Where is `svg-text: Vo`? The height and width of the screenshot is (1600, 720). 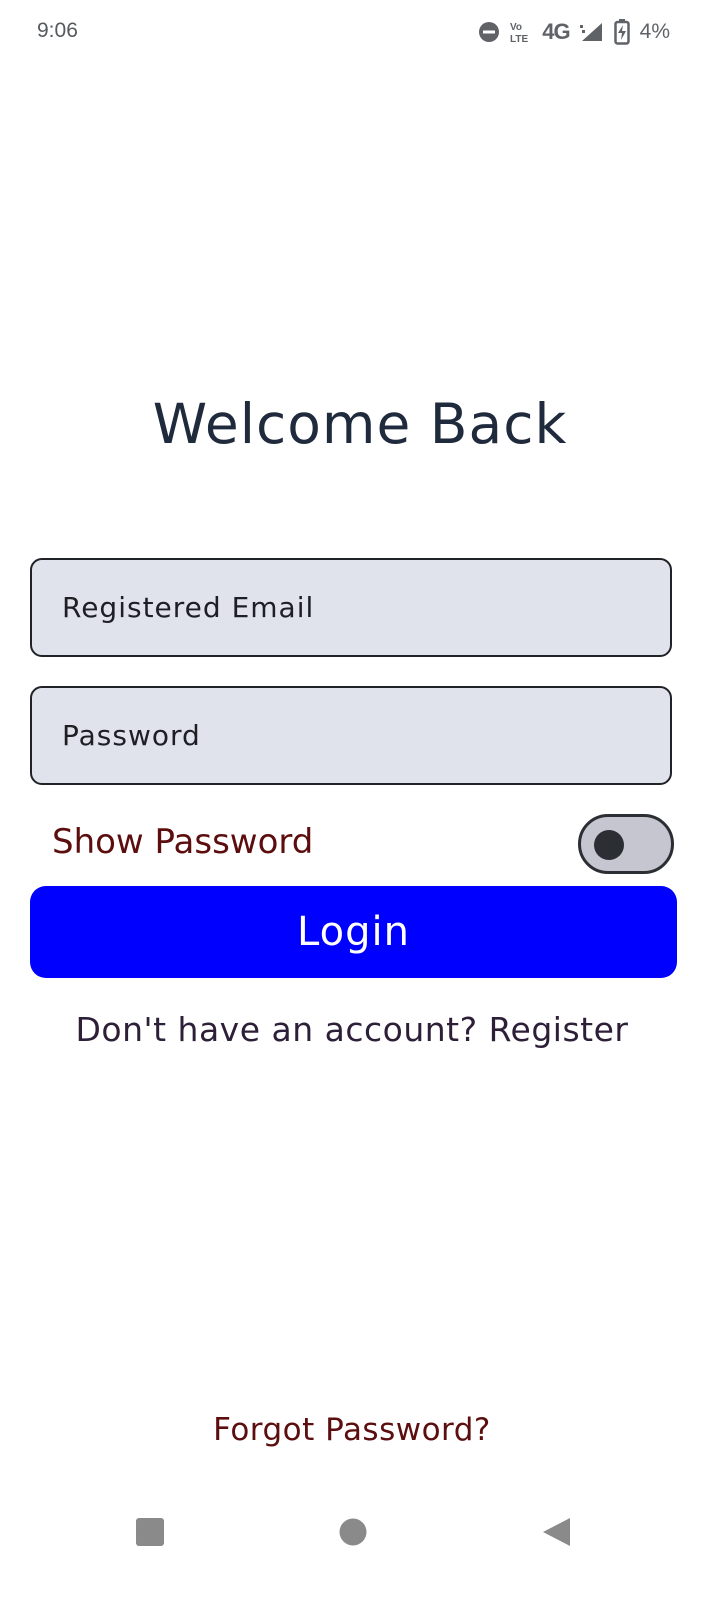
svg-text: Vo is located at coordinates (516, 27).